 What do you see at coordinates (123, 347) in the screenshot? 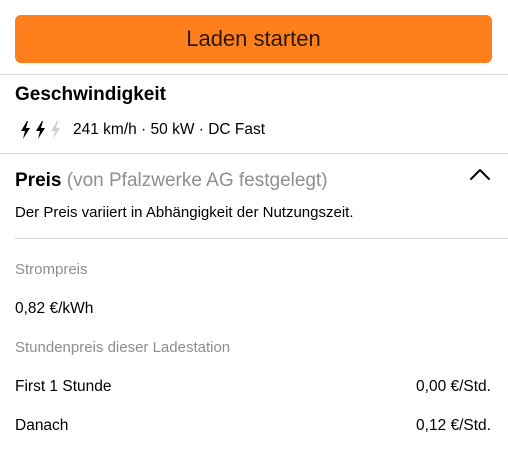
I see `hourly-price-label: Stundenpreis dieser Ladestation` at bounding box center [123, 347].